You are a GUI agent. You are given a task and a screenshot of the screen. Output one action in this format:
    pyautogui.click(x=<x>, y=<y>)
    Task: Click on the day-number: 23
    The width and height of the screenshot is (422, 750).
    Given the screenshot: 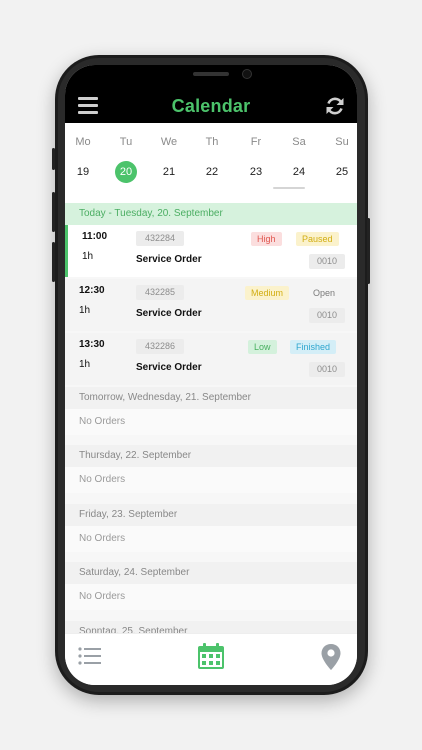 What is the action you would take?
    pyautogui.click(x=256, y=172)
    